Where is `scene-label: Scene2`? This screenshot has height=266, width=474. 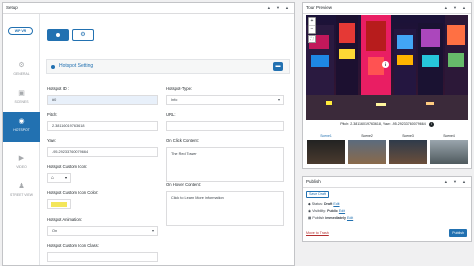 scene-label: Scene2 is located at coordinates (367, 136).